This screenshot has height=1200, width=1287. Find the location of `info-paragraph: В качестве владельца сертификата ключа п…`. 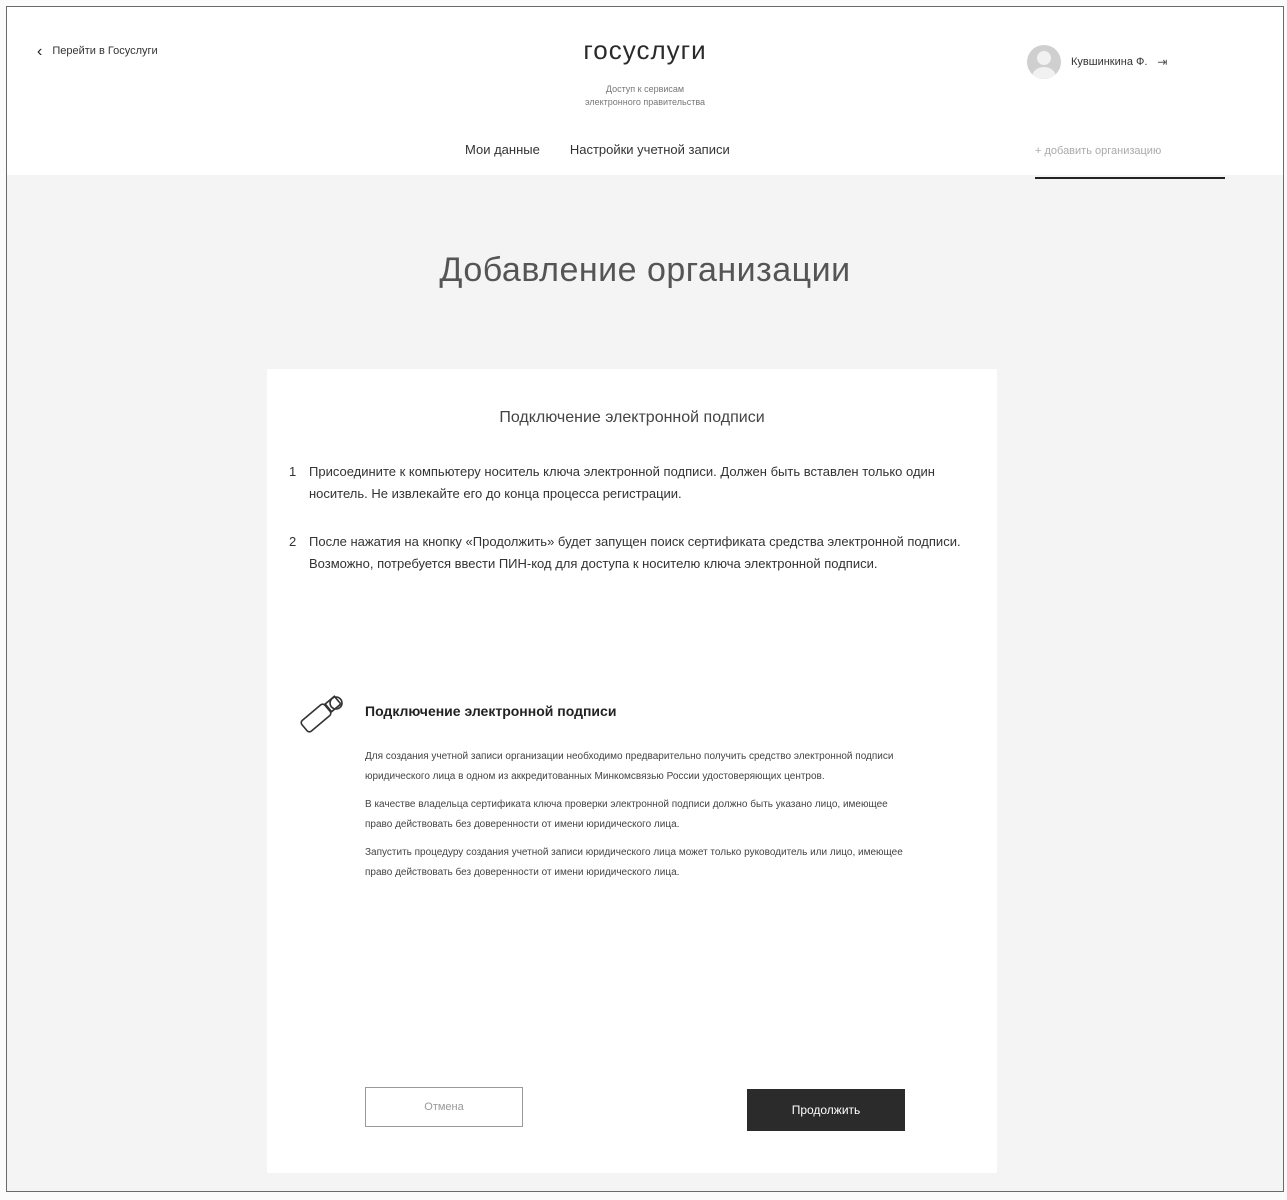

info-paragraph: В качестве владельца сертификата ключа п… is located at coordinates (626, 814).